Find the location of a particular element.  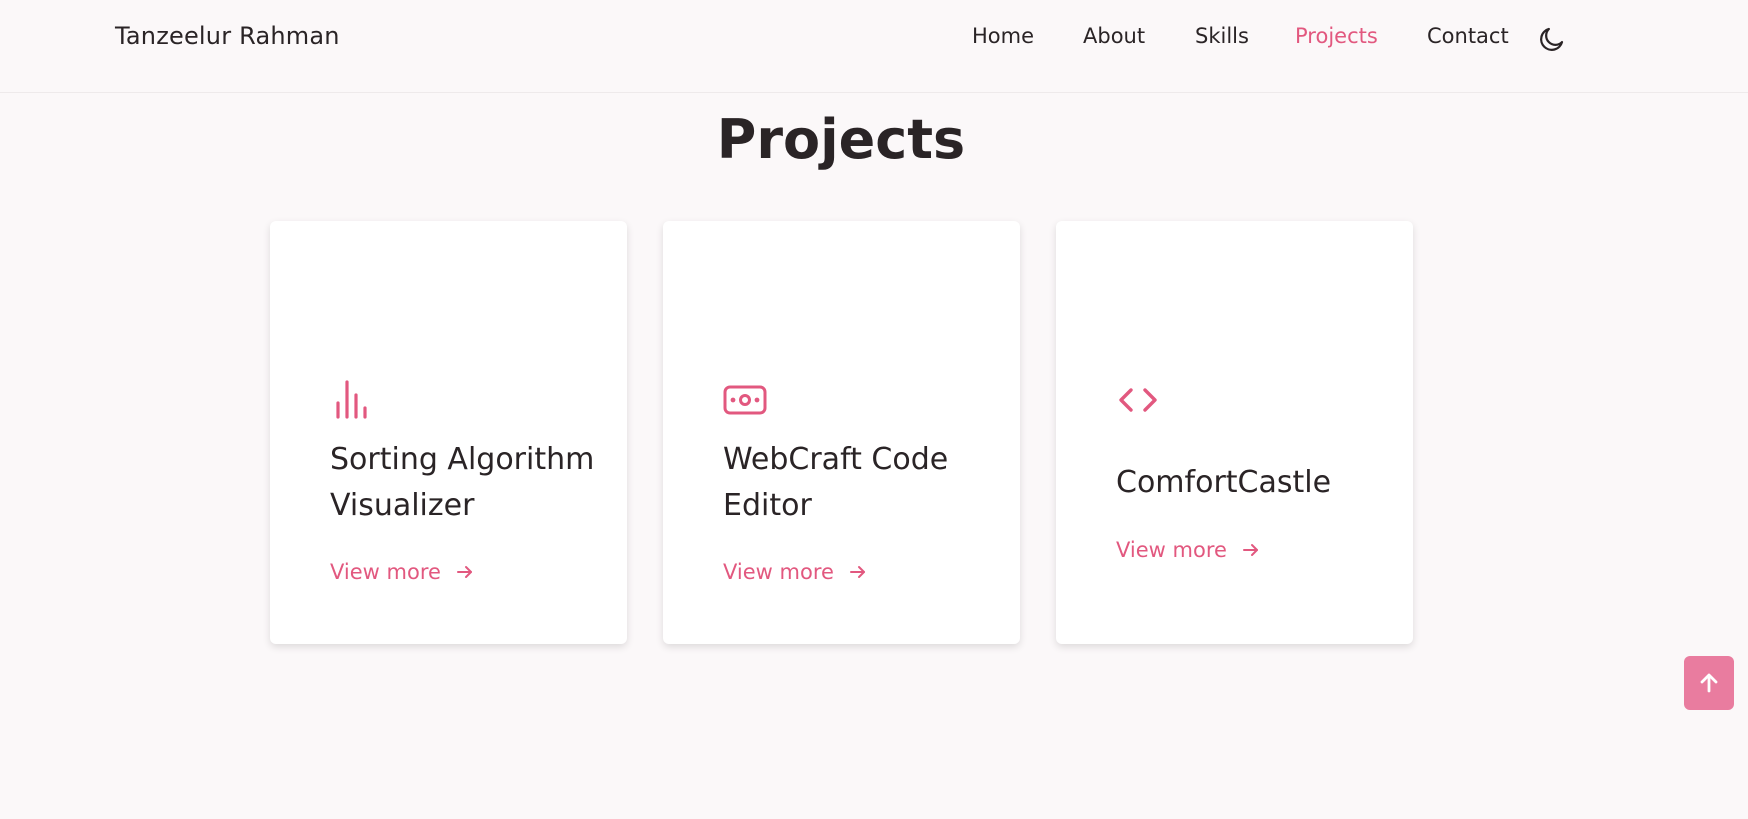

nav-skills: Skills is located at coordinates (1222, 36).